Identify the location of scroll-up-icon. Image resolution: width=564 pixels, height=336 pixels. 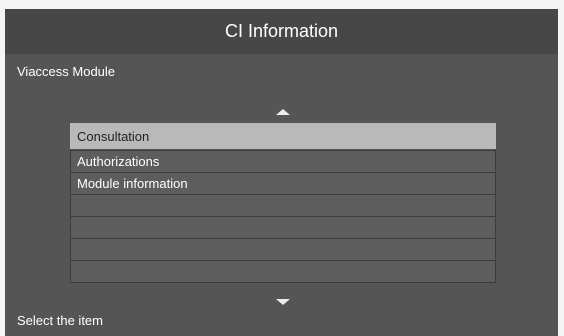
(283, 112).